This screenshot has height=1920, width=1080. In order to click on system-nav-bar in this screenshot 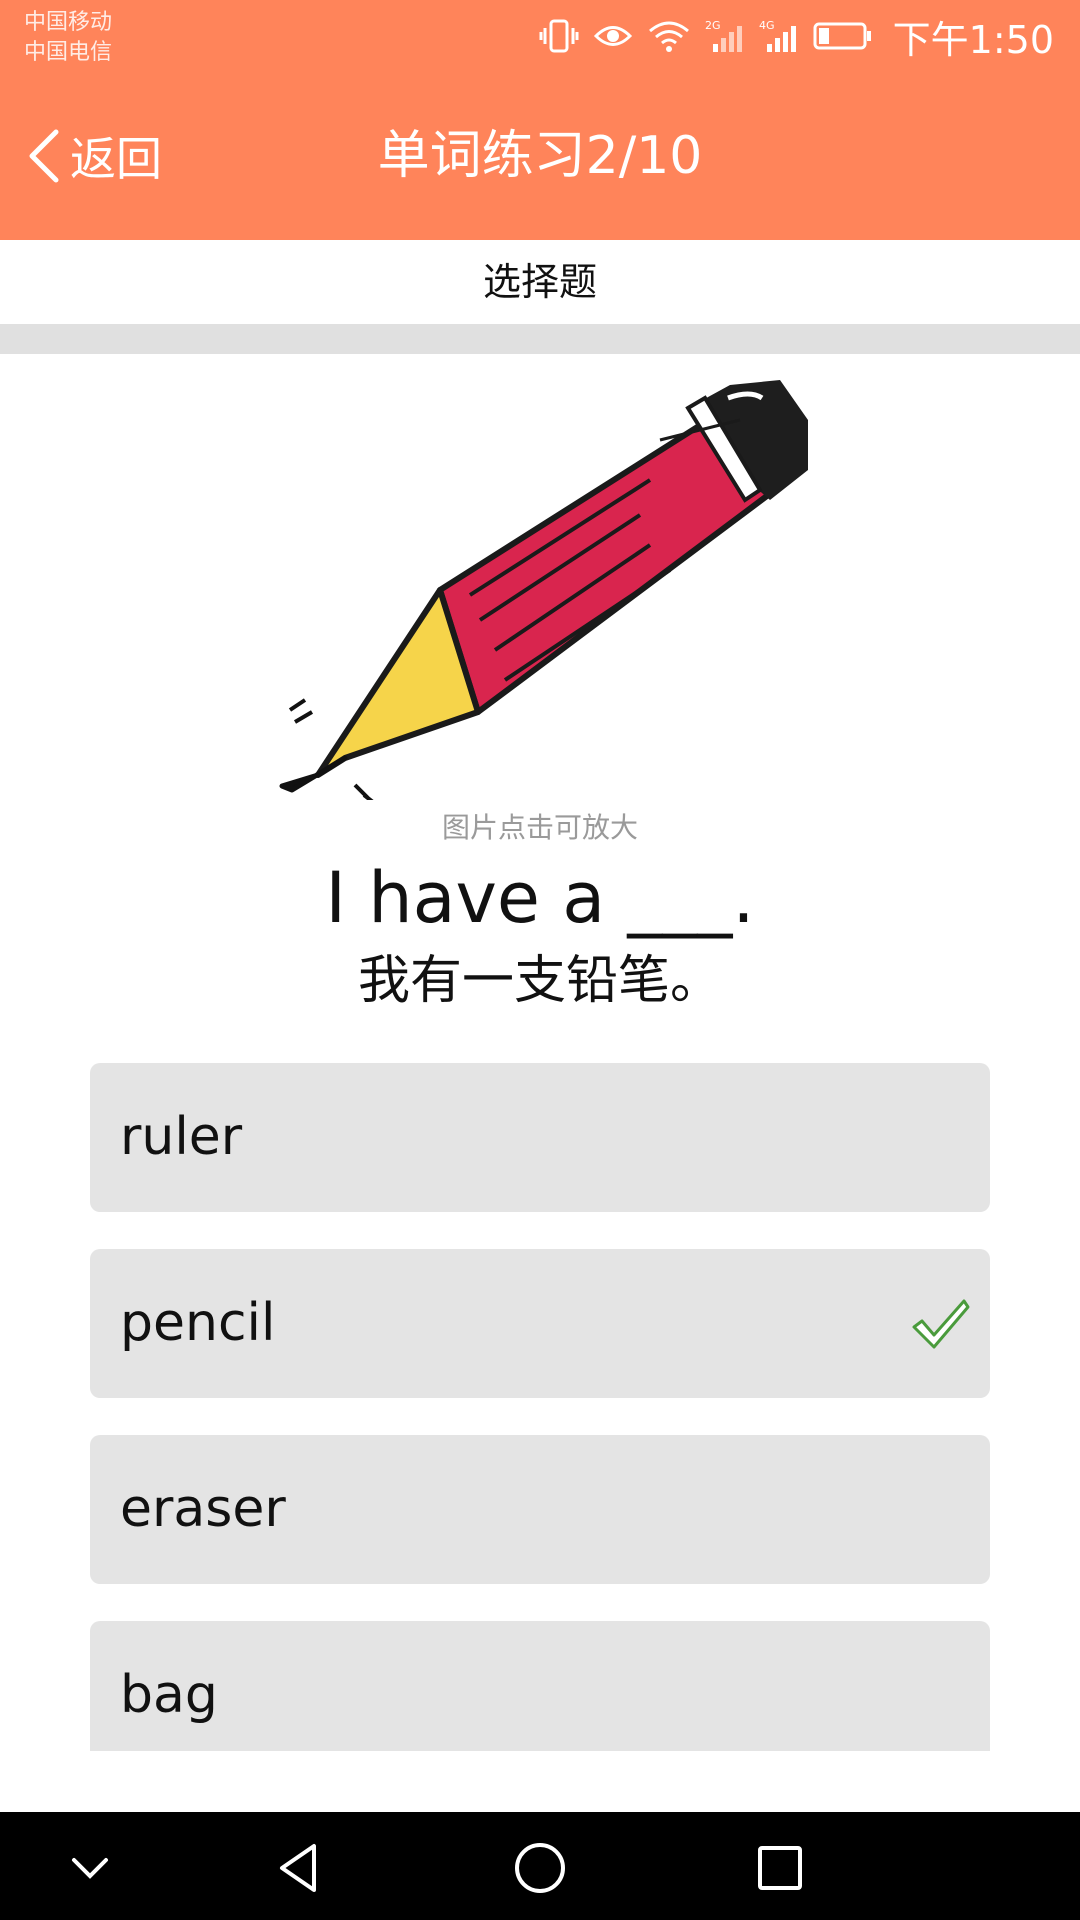, I will do `click(540, 1866)`.